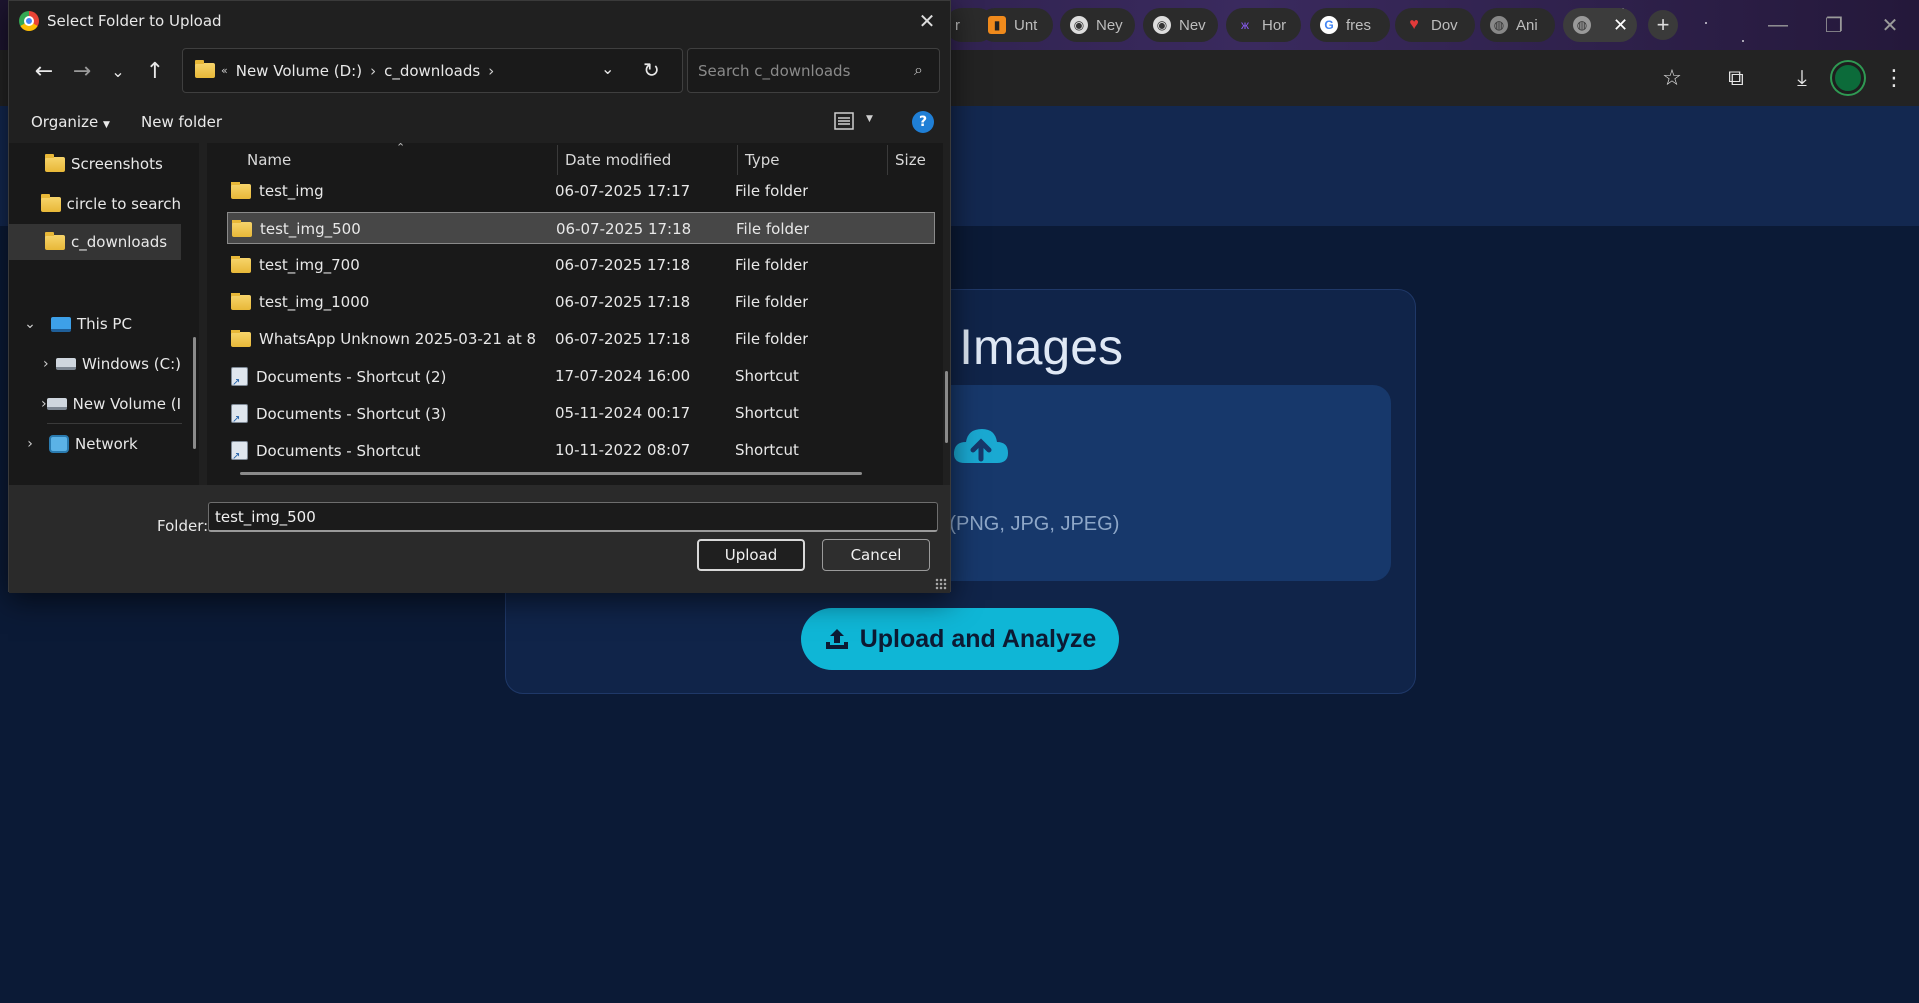 The image size is (1919, 1003). I want to click on browser-tab: G fres, so click(1350, 25).